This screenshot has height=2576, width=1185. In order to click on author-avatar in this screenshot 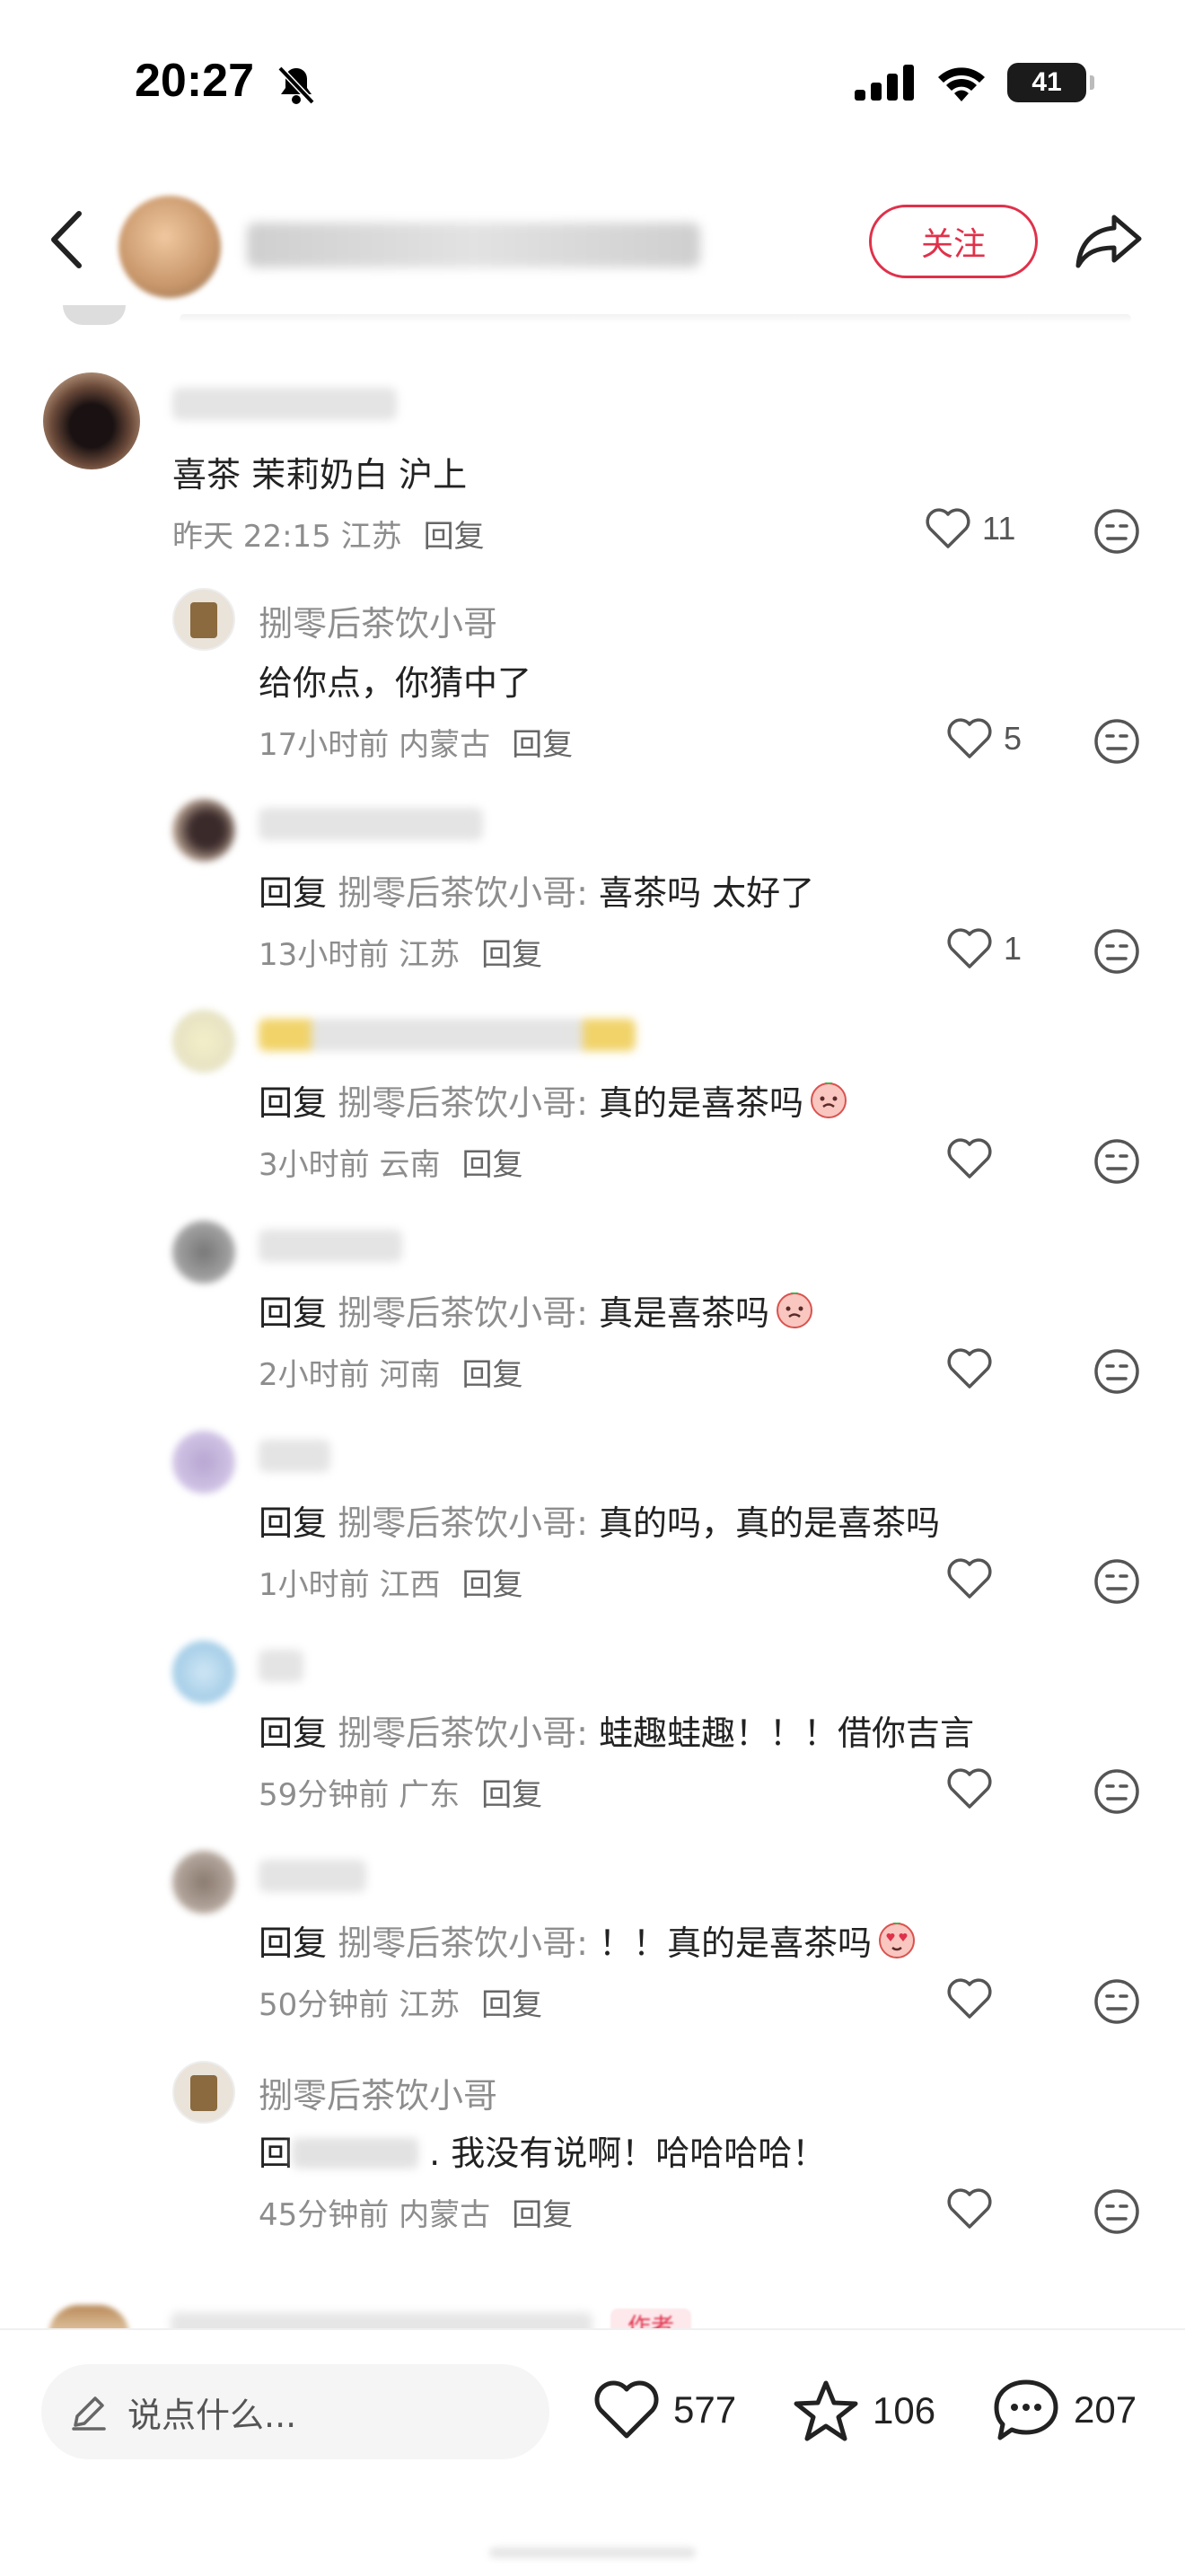, I will do `click(169, 247)`.